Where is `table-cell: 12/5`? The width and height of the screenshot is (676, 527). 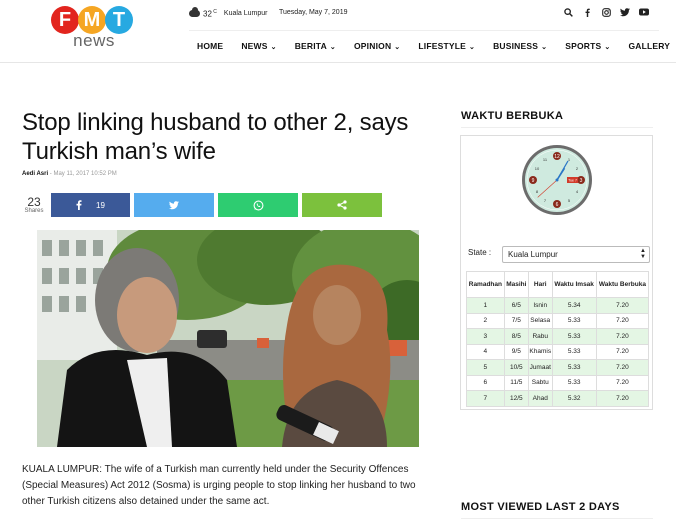
table-cell: 12/5 is located at coordinates (516, 398).